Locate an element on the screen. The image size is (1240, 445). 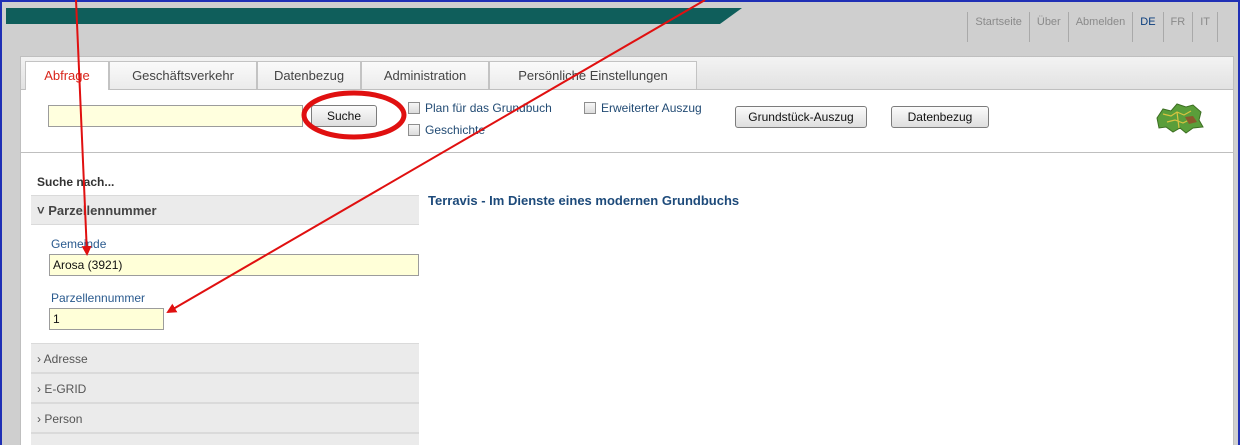
parcel-field: 1 is located at coordinates (106, 319).